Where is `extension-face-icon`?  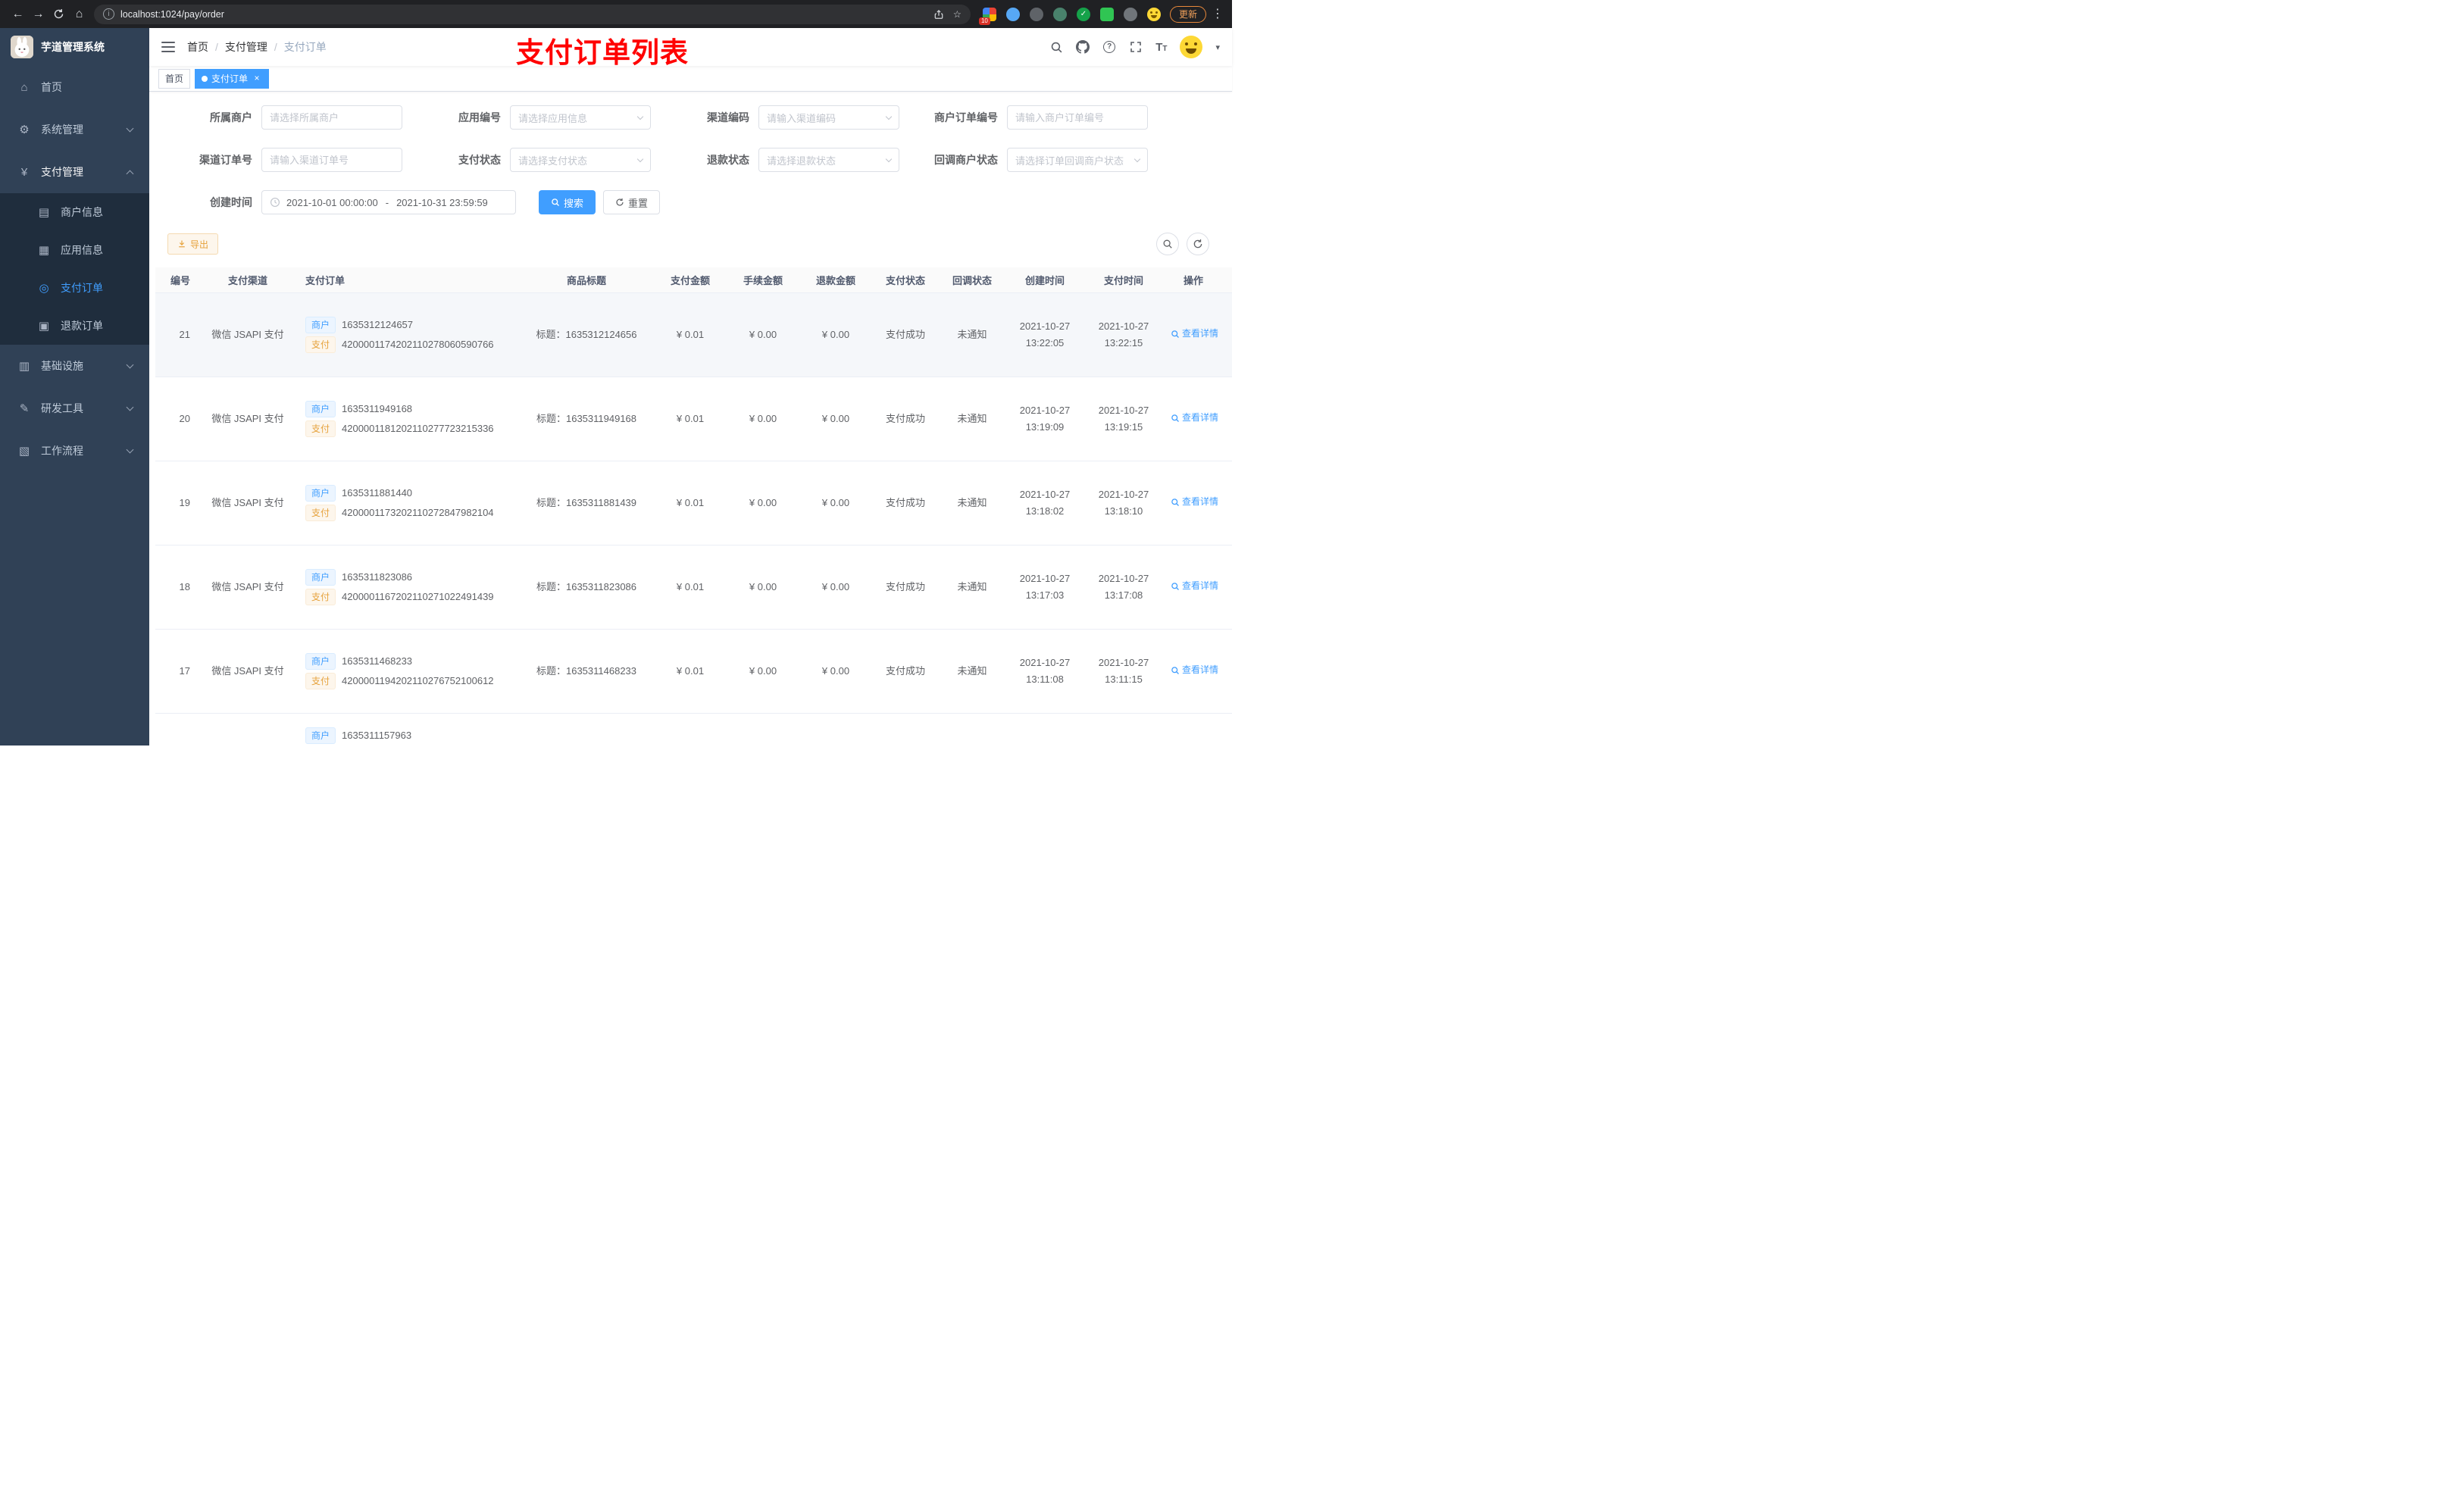 extension-face-icon is located at coordinates (1153, 14).